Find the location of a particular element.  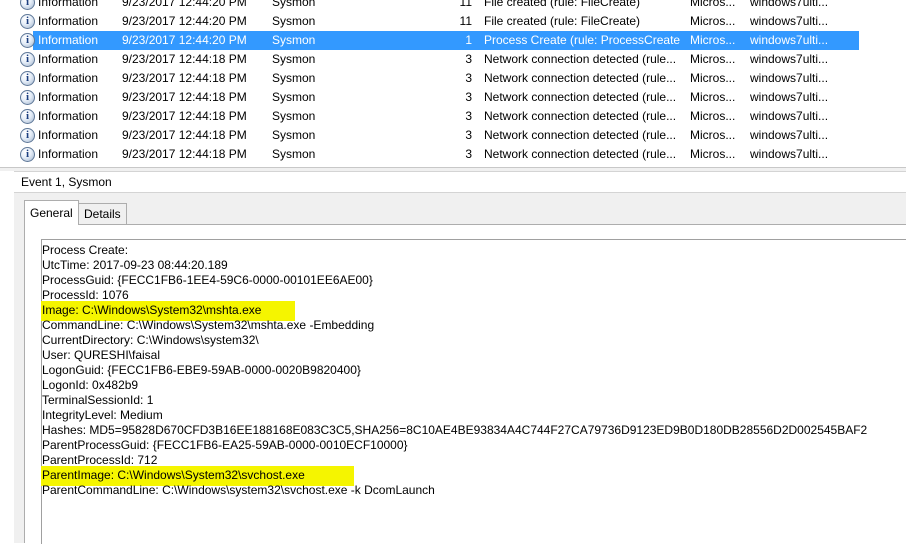

detail-line: User: QURESHI\faisal is located at coordinates (474, 355).